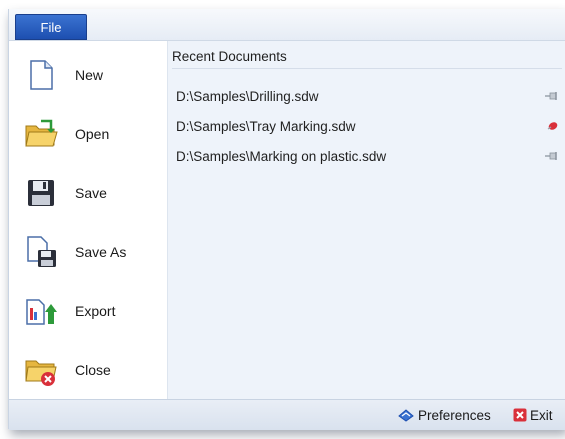 This screenshot has height=439, width=565. Describe the element at coordinates (93, 370) in the screenshot. I see `menu-item-label: Close` at that location.